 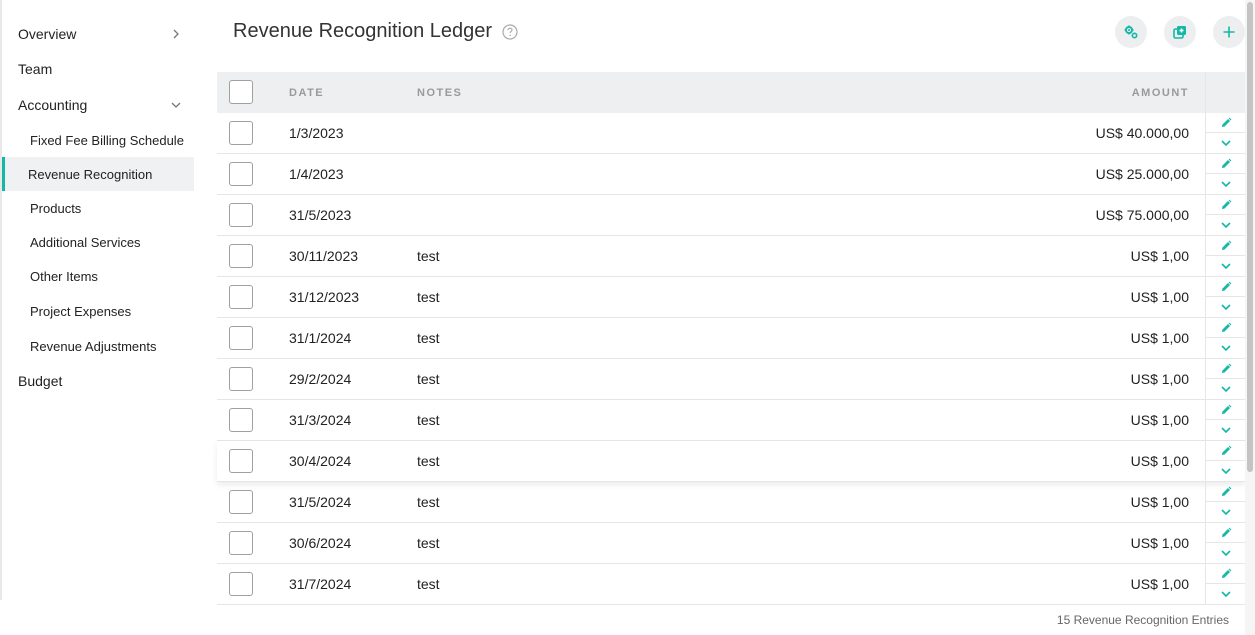 What do you see at coordinates (439, 93) in the screenshot?
I see `column-header-notes: NOTES` at bounding box center [439, 93].